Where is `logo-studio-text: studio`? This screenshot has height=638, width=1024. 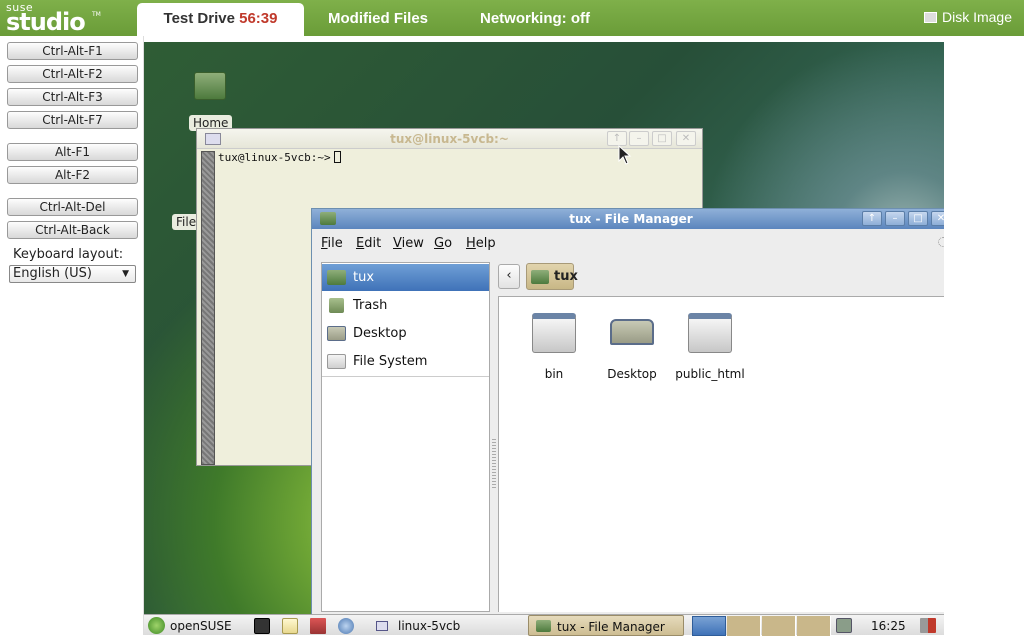 logo-studio-text: studio is located at coordinates (46, 22).